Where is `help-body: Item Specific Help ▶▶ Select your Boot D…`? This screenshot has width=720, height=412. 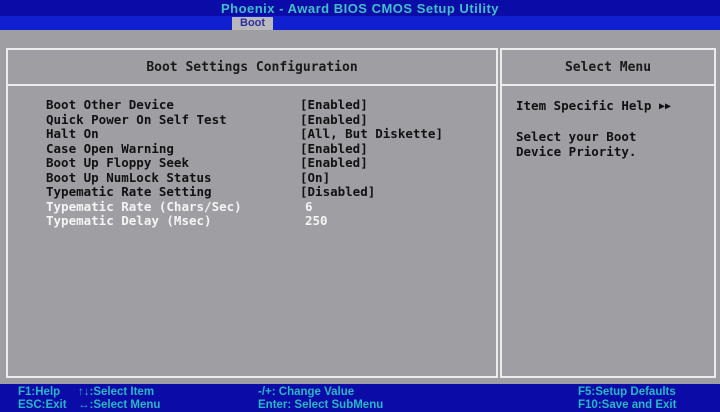 help-body: Item Specific Help ▶▶ Select your Boot D… is located at coordinates (612, 128).